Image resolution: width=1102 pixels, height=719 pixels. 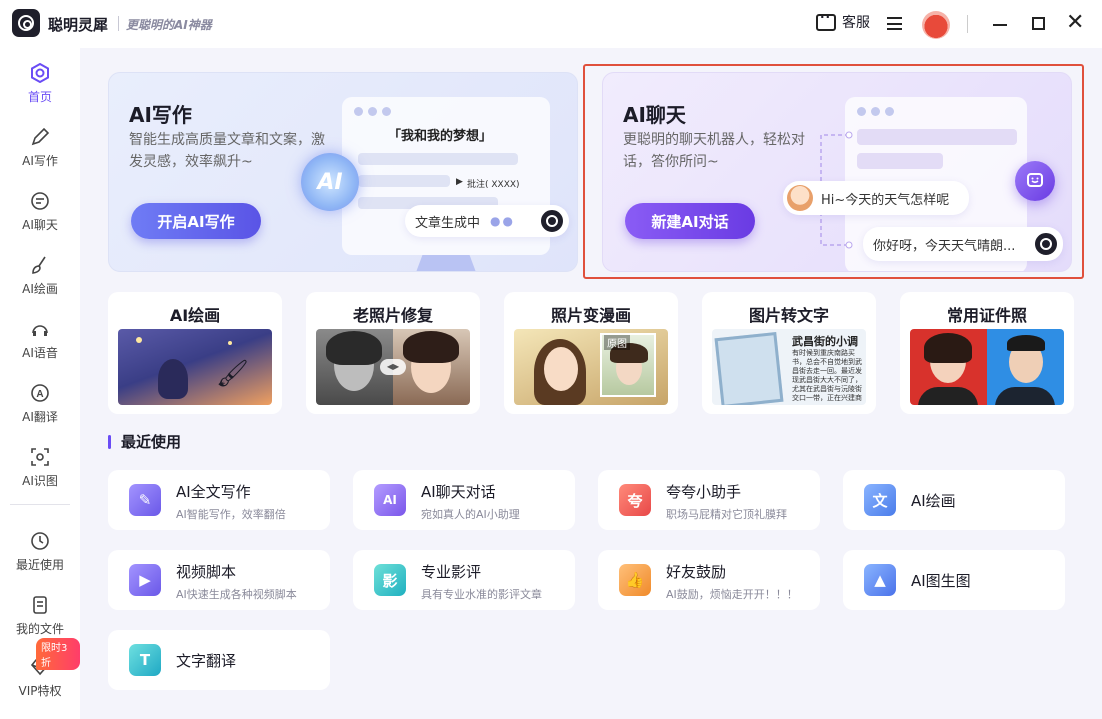 I want to click on recent-card-text-translate: T 文字翻译, so click(x=219, y=660).